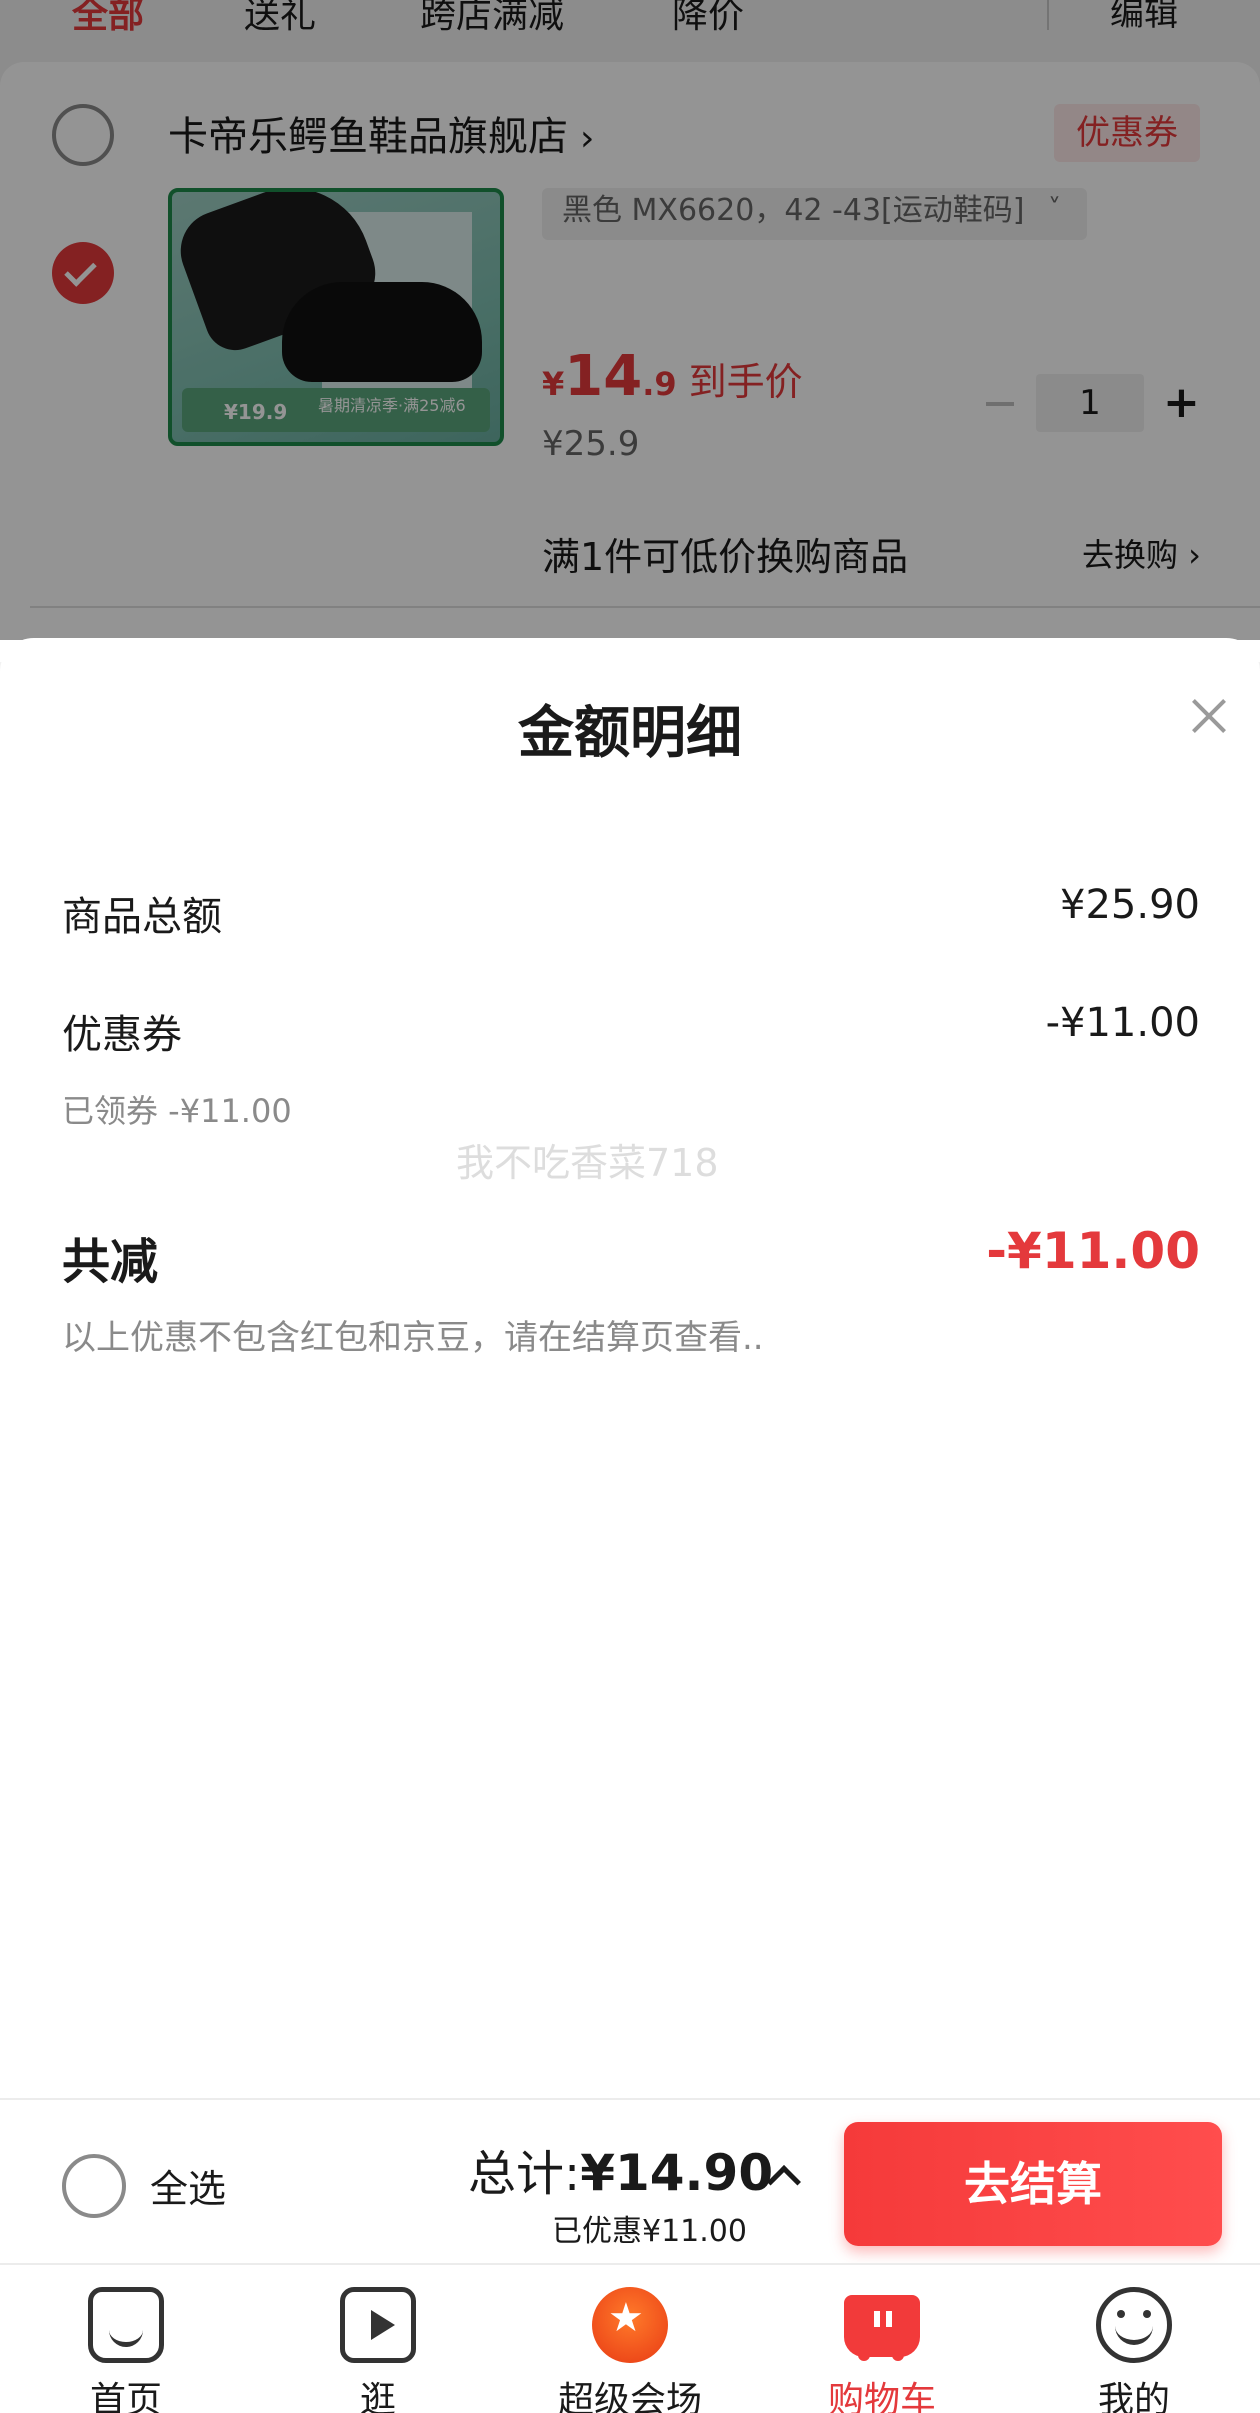 Image resolution: width=1260 pixels, height=2413 pixels. Describe the element at coordinates (126, 2325) in the screenshot. I see `home-icon` at that location.